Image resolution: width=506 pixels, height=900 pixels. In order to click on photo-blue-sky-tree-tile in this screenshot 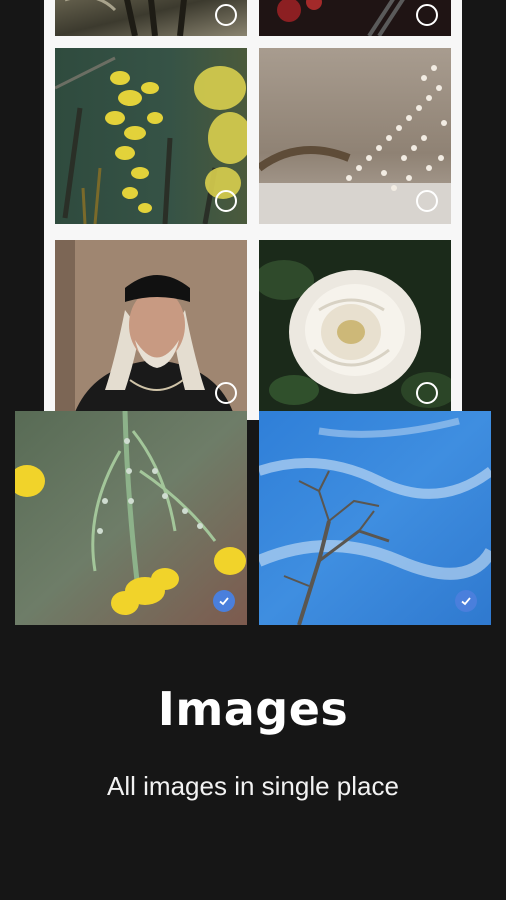, I will do `click(375, 518)`.